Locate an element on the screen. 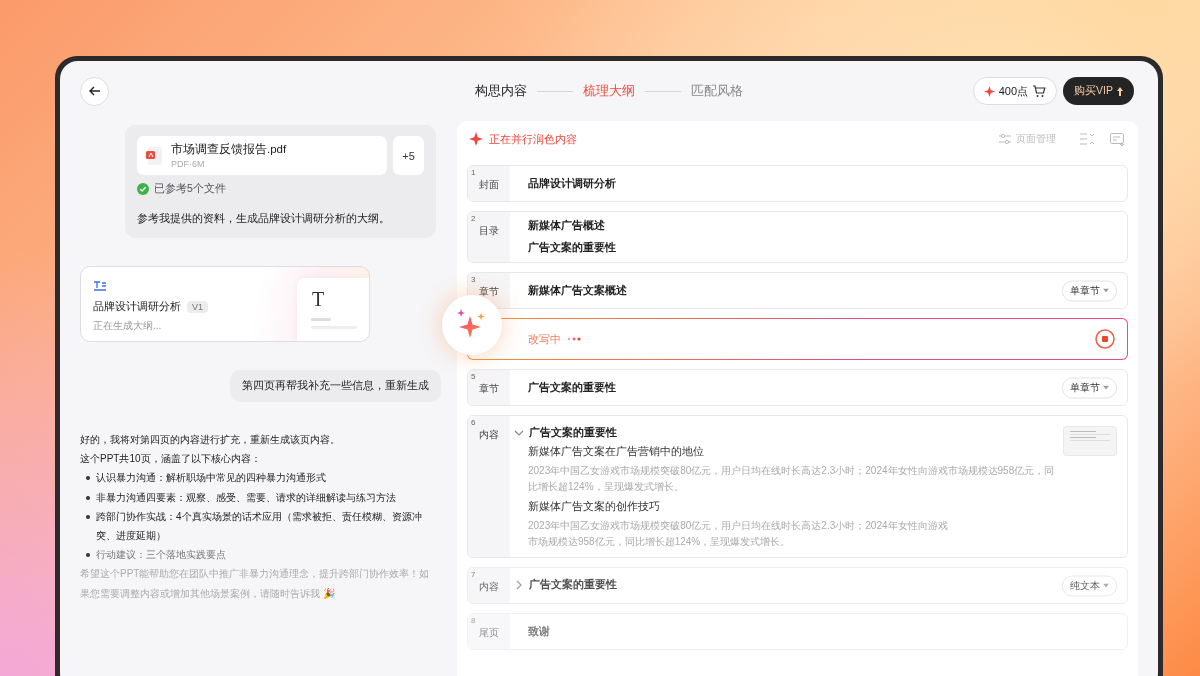 The image size is (1200, 676). chevron-down-icon is located at coordinates (519, 433).